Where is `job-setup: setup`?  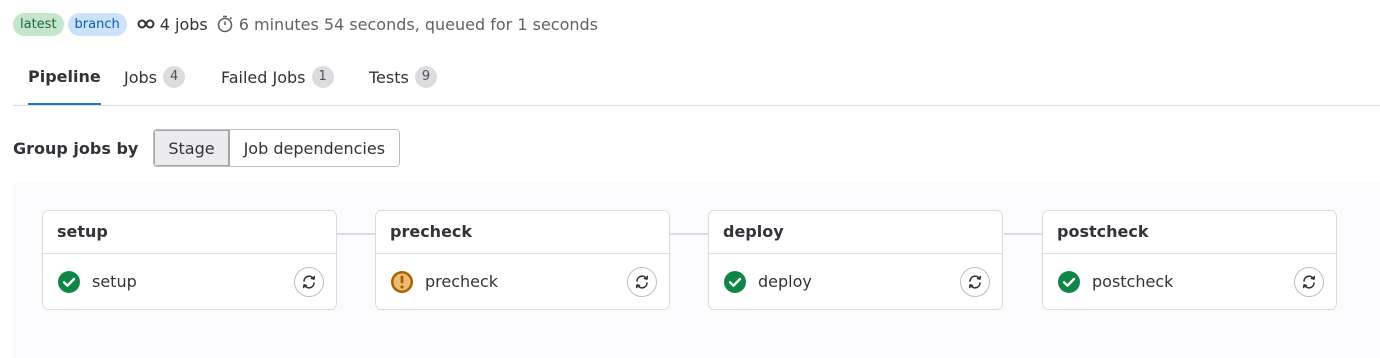
job-setup: setup is located at coordinates (189, 281).